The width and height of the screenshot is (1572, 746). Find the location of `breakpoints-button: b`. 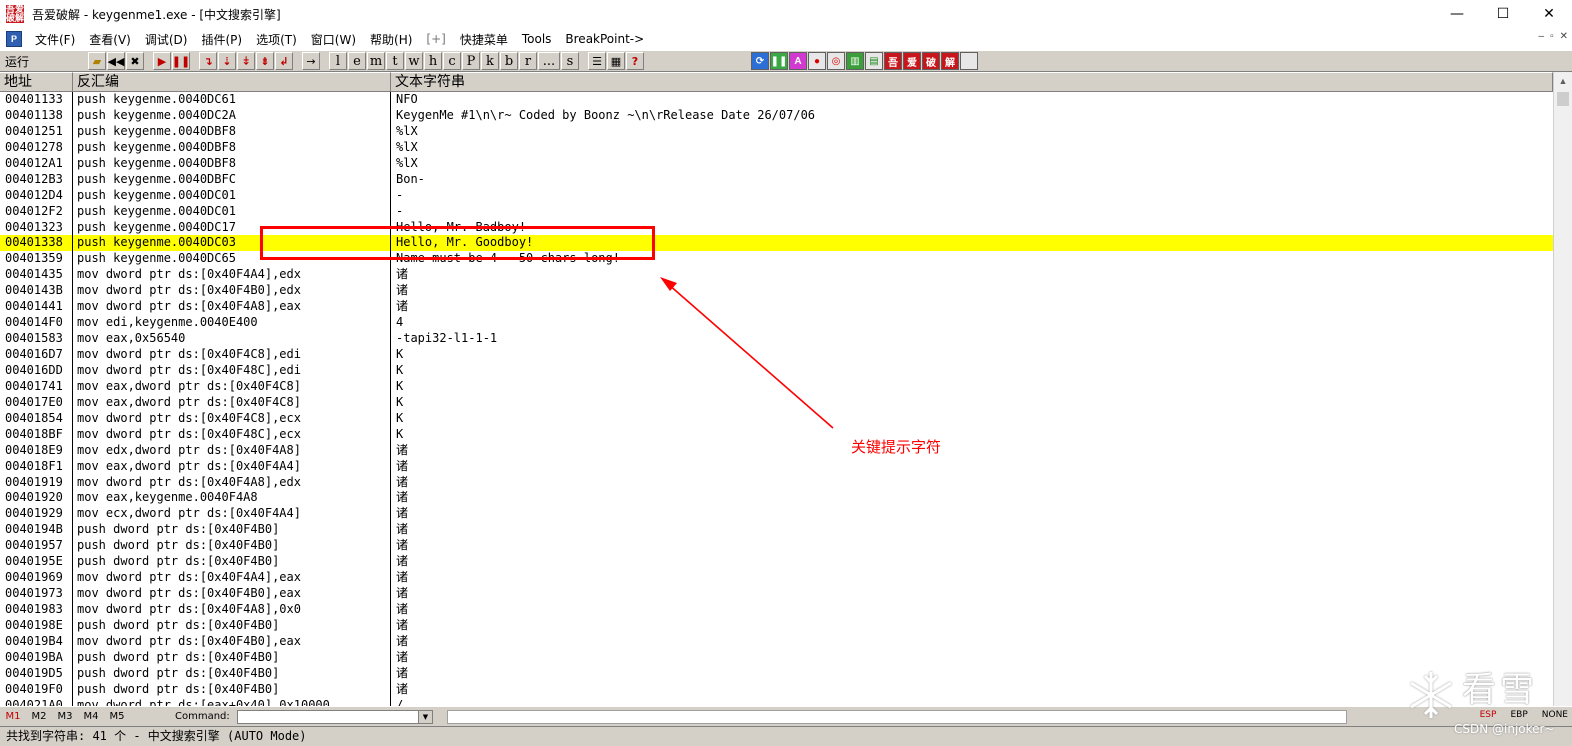

breakpoints-button: b is located at coordinates (509, 61).